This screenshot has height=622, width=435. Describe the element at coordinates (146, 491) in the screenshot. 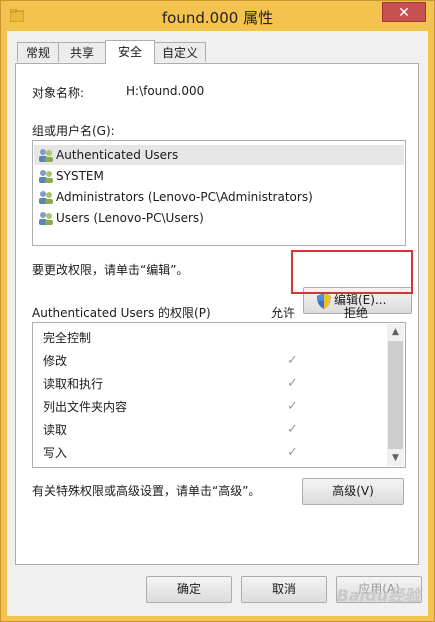

I see `advanced-hint: 有关特殊权限或高级设置，请单击“高级”。` at that location.